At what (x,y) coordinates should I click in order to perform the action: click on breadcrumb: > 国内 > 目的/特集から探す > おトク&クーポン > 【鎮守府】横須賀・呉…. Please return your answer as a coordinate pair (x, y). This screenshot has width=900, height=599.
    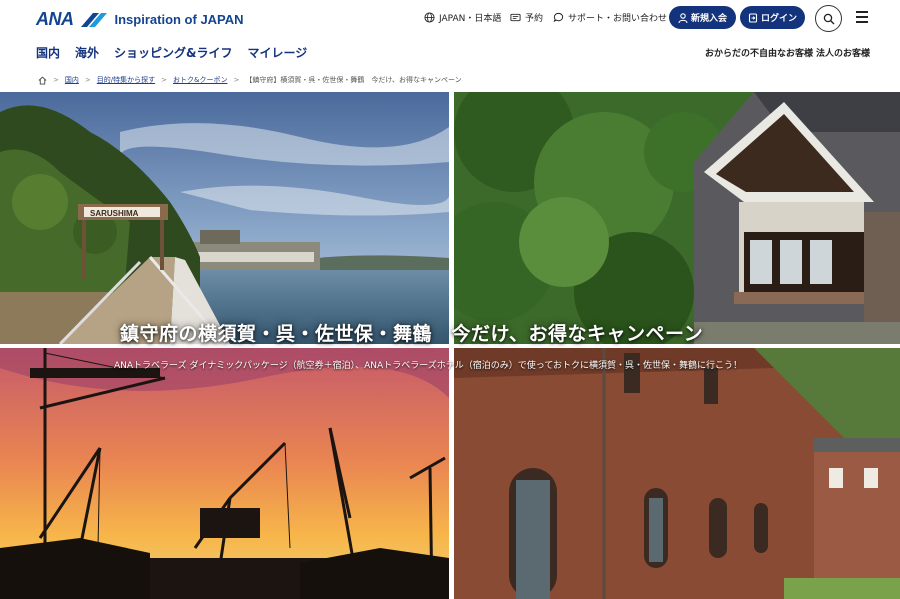
    Looking at the image, I should click on (250, 80).